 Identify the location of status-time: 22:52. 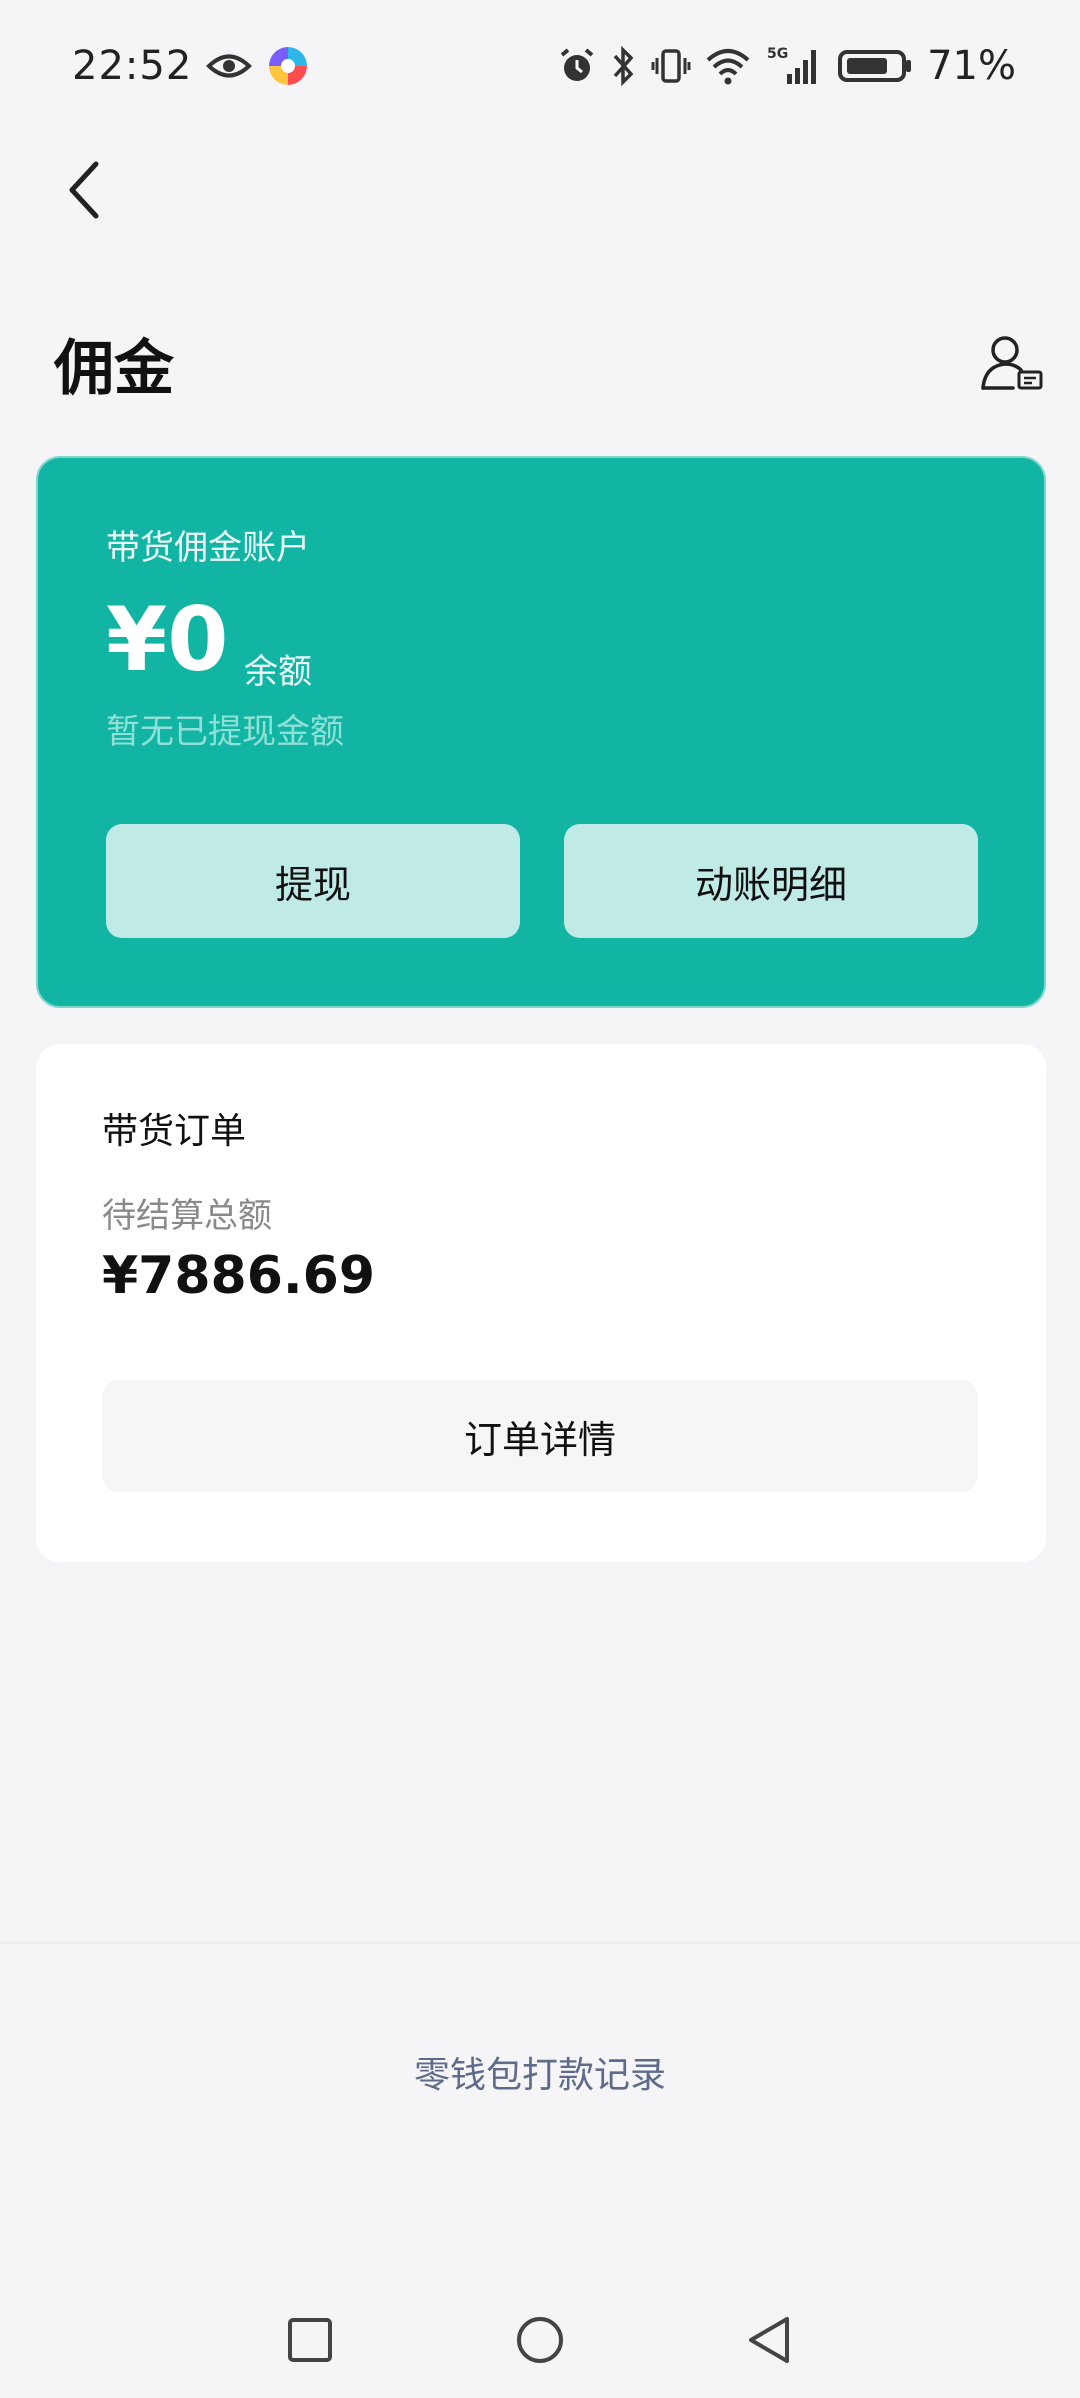
(132, 66).